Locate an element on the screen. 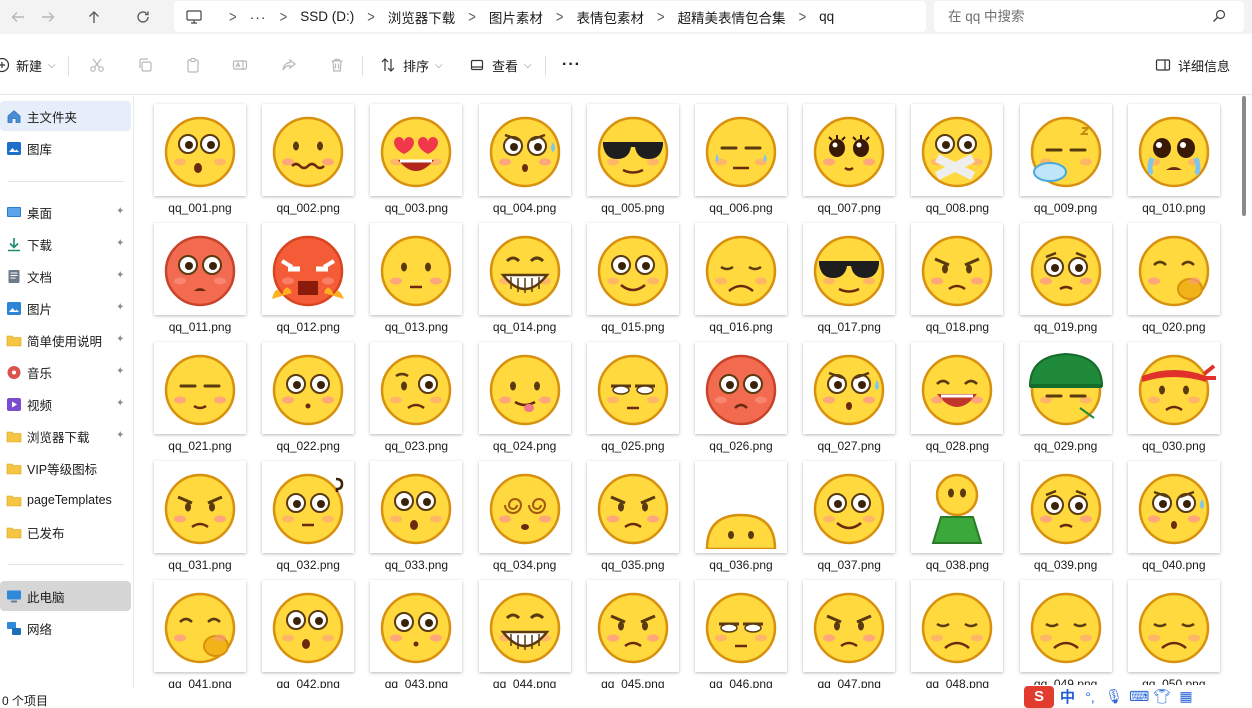 This screenshot has height=708, width=1252. breadcrumb-item: SSD (D:) is located at coordinates (327, 16).